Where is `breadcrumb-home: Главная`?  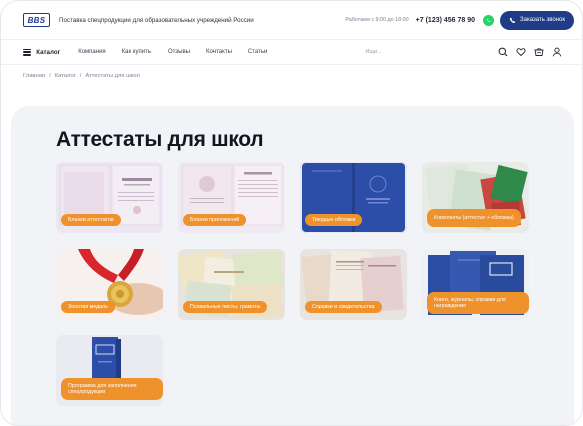 breadcrumb-home: Главная is located at coordinates (34, 76).